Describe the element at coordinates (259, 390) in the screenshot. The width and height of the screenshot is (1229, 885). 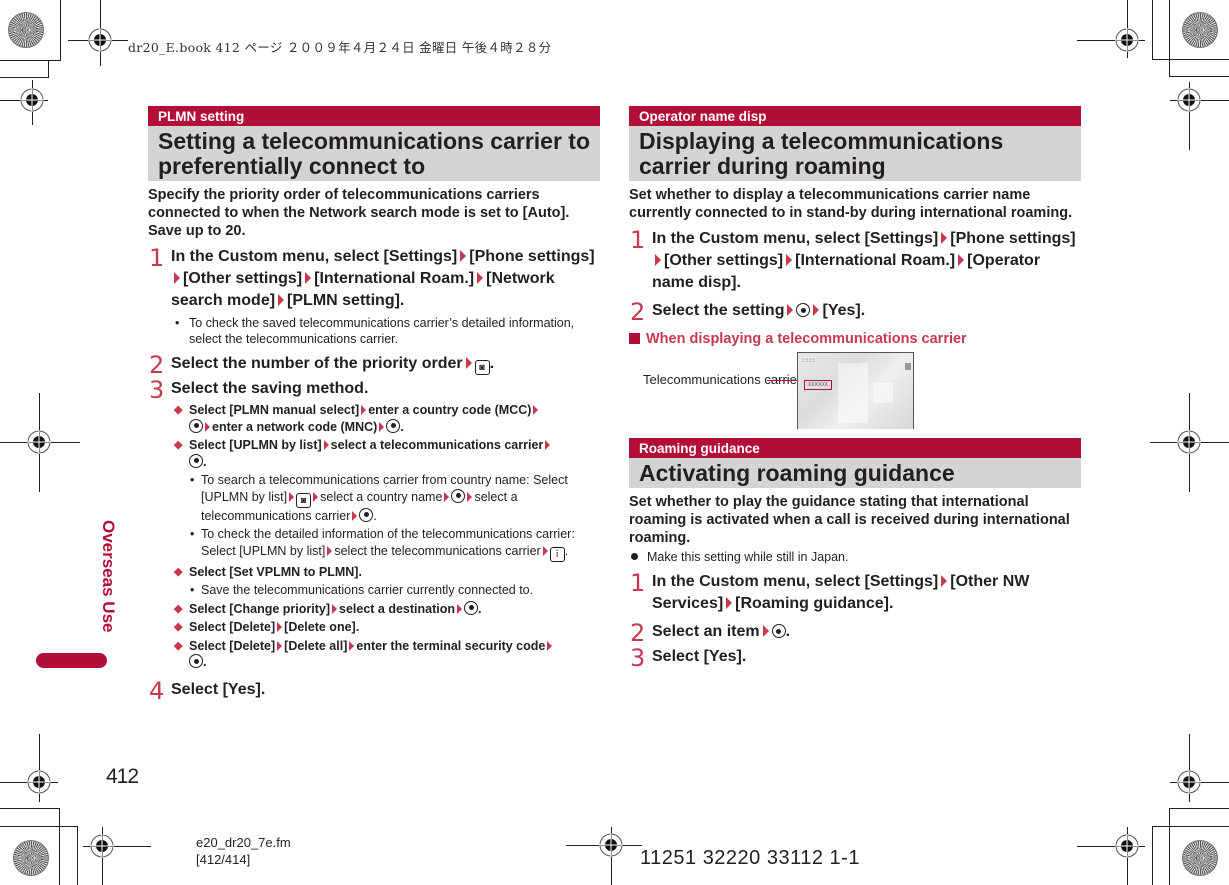
I see `step-3: 3 Select the saving method.` at that location.